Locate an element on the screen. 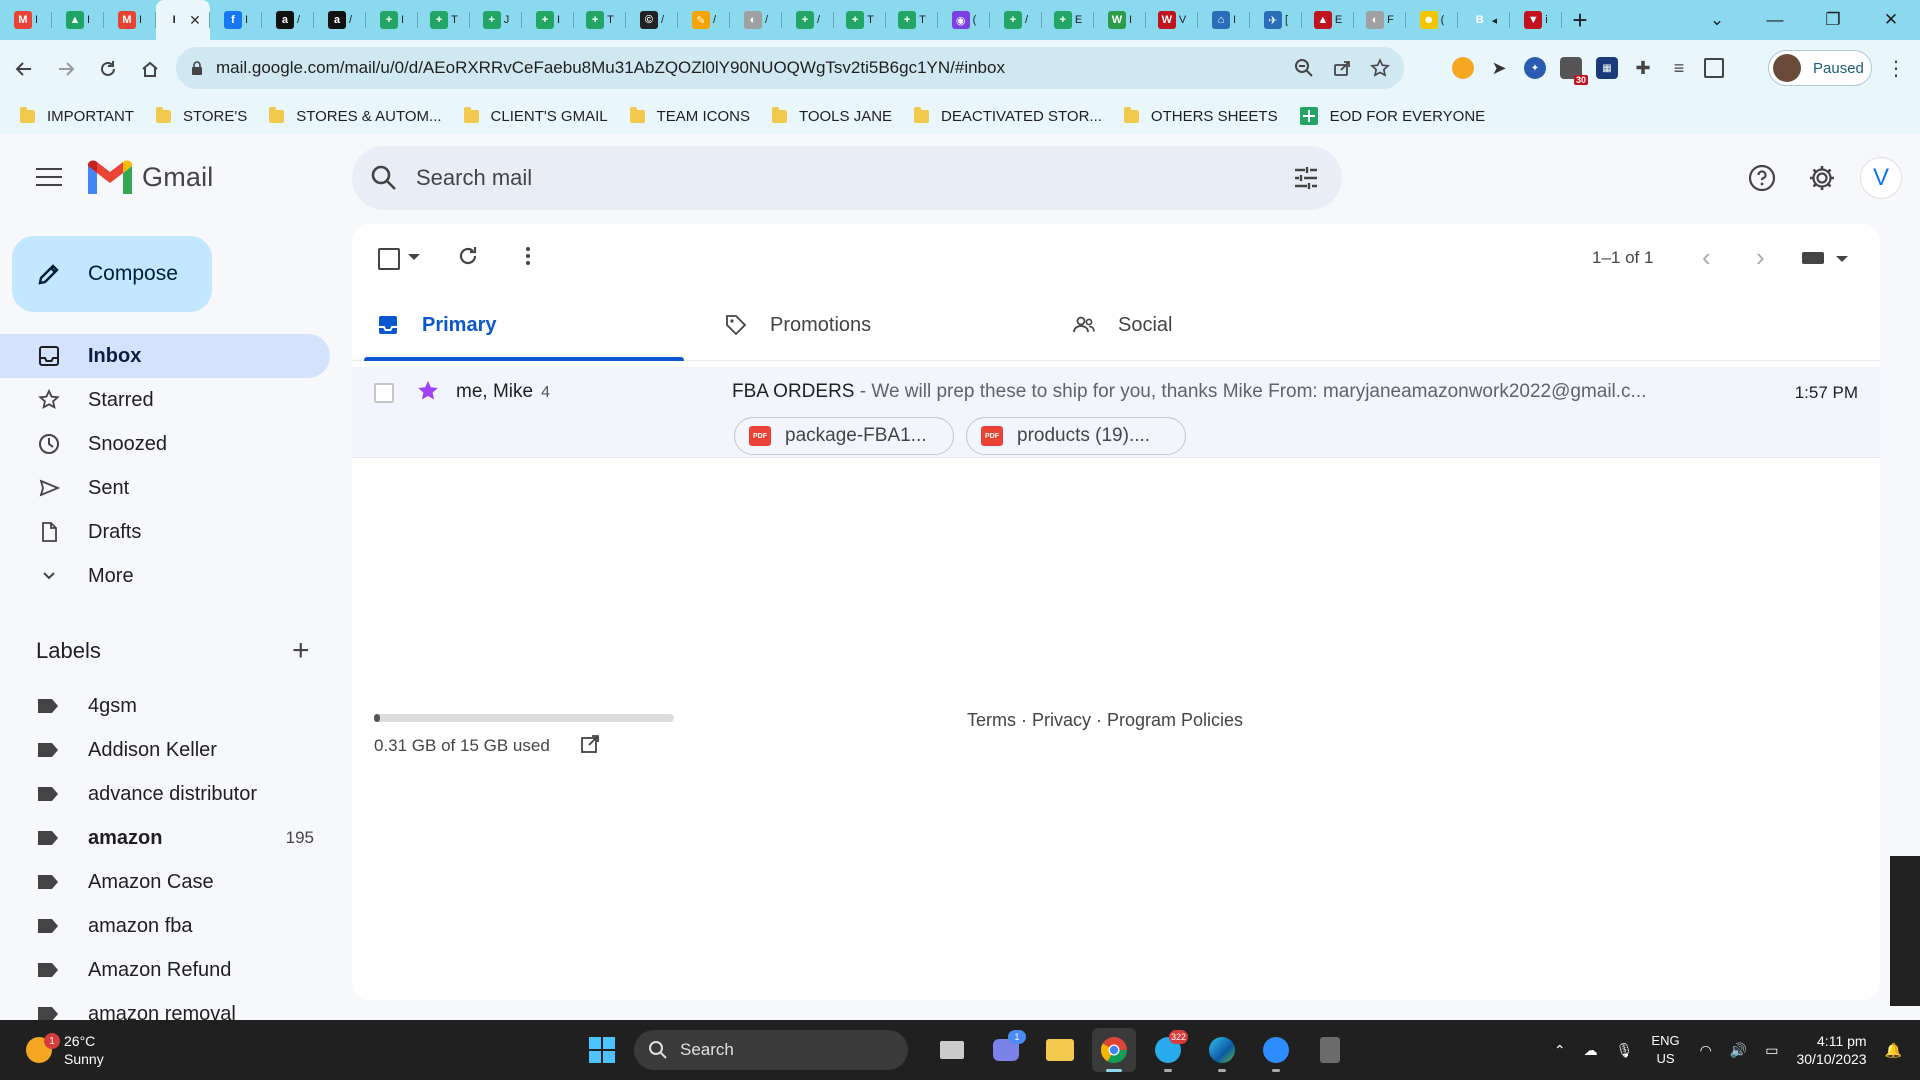 Image resolution: width=1920 pixels, height=1080 pixels. file-explorer-icon is located at coordinates (1060, 1050).